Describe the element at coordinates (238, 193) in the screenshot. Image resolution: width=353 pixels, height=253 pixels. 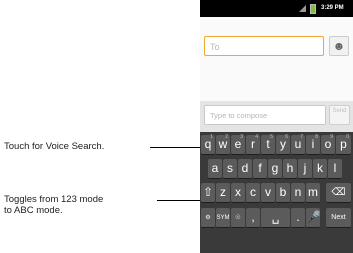
I see `key-x: x` at that location.